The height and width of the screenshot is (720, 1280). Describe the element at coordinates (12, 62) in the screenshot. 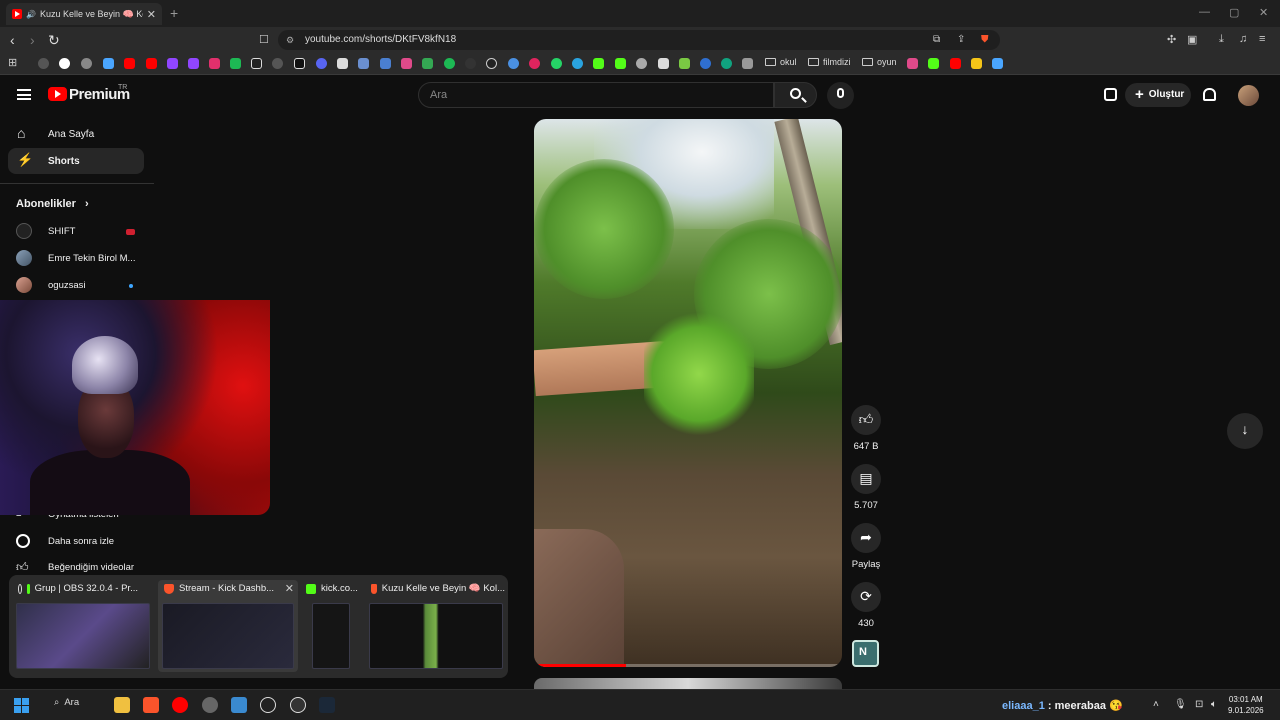

I see `apps-grid-icon: ⊞` at that location.